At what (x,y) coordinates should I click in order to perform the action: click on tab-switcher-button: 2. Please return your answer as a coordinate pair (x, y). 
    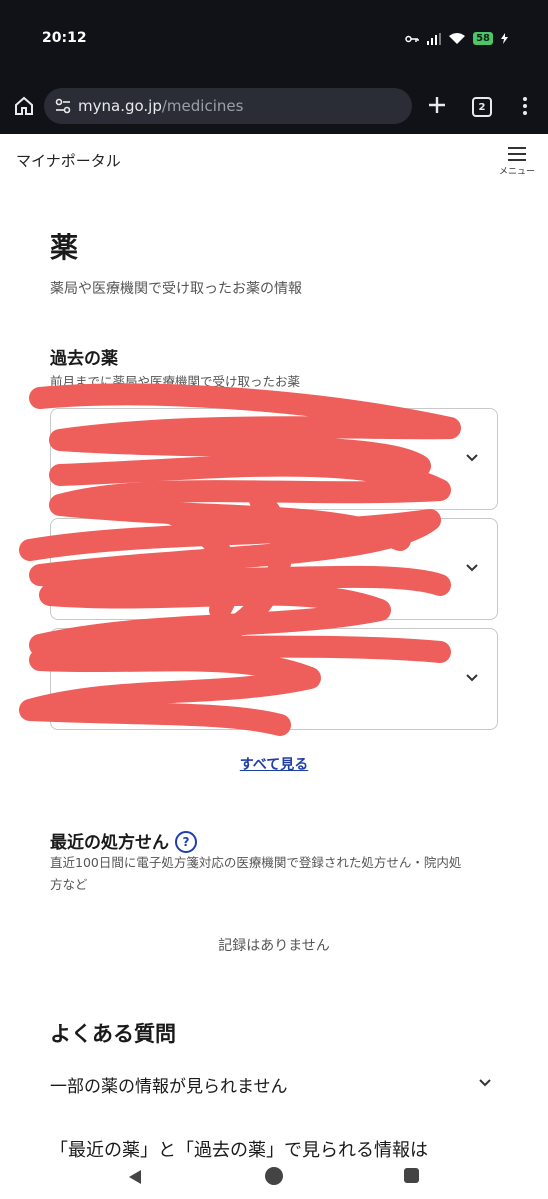
    Looking at the image, I should click on (482, 107).